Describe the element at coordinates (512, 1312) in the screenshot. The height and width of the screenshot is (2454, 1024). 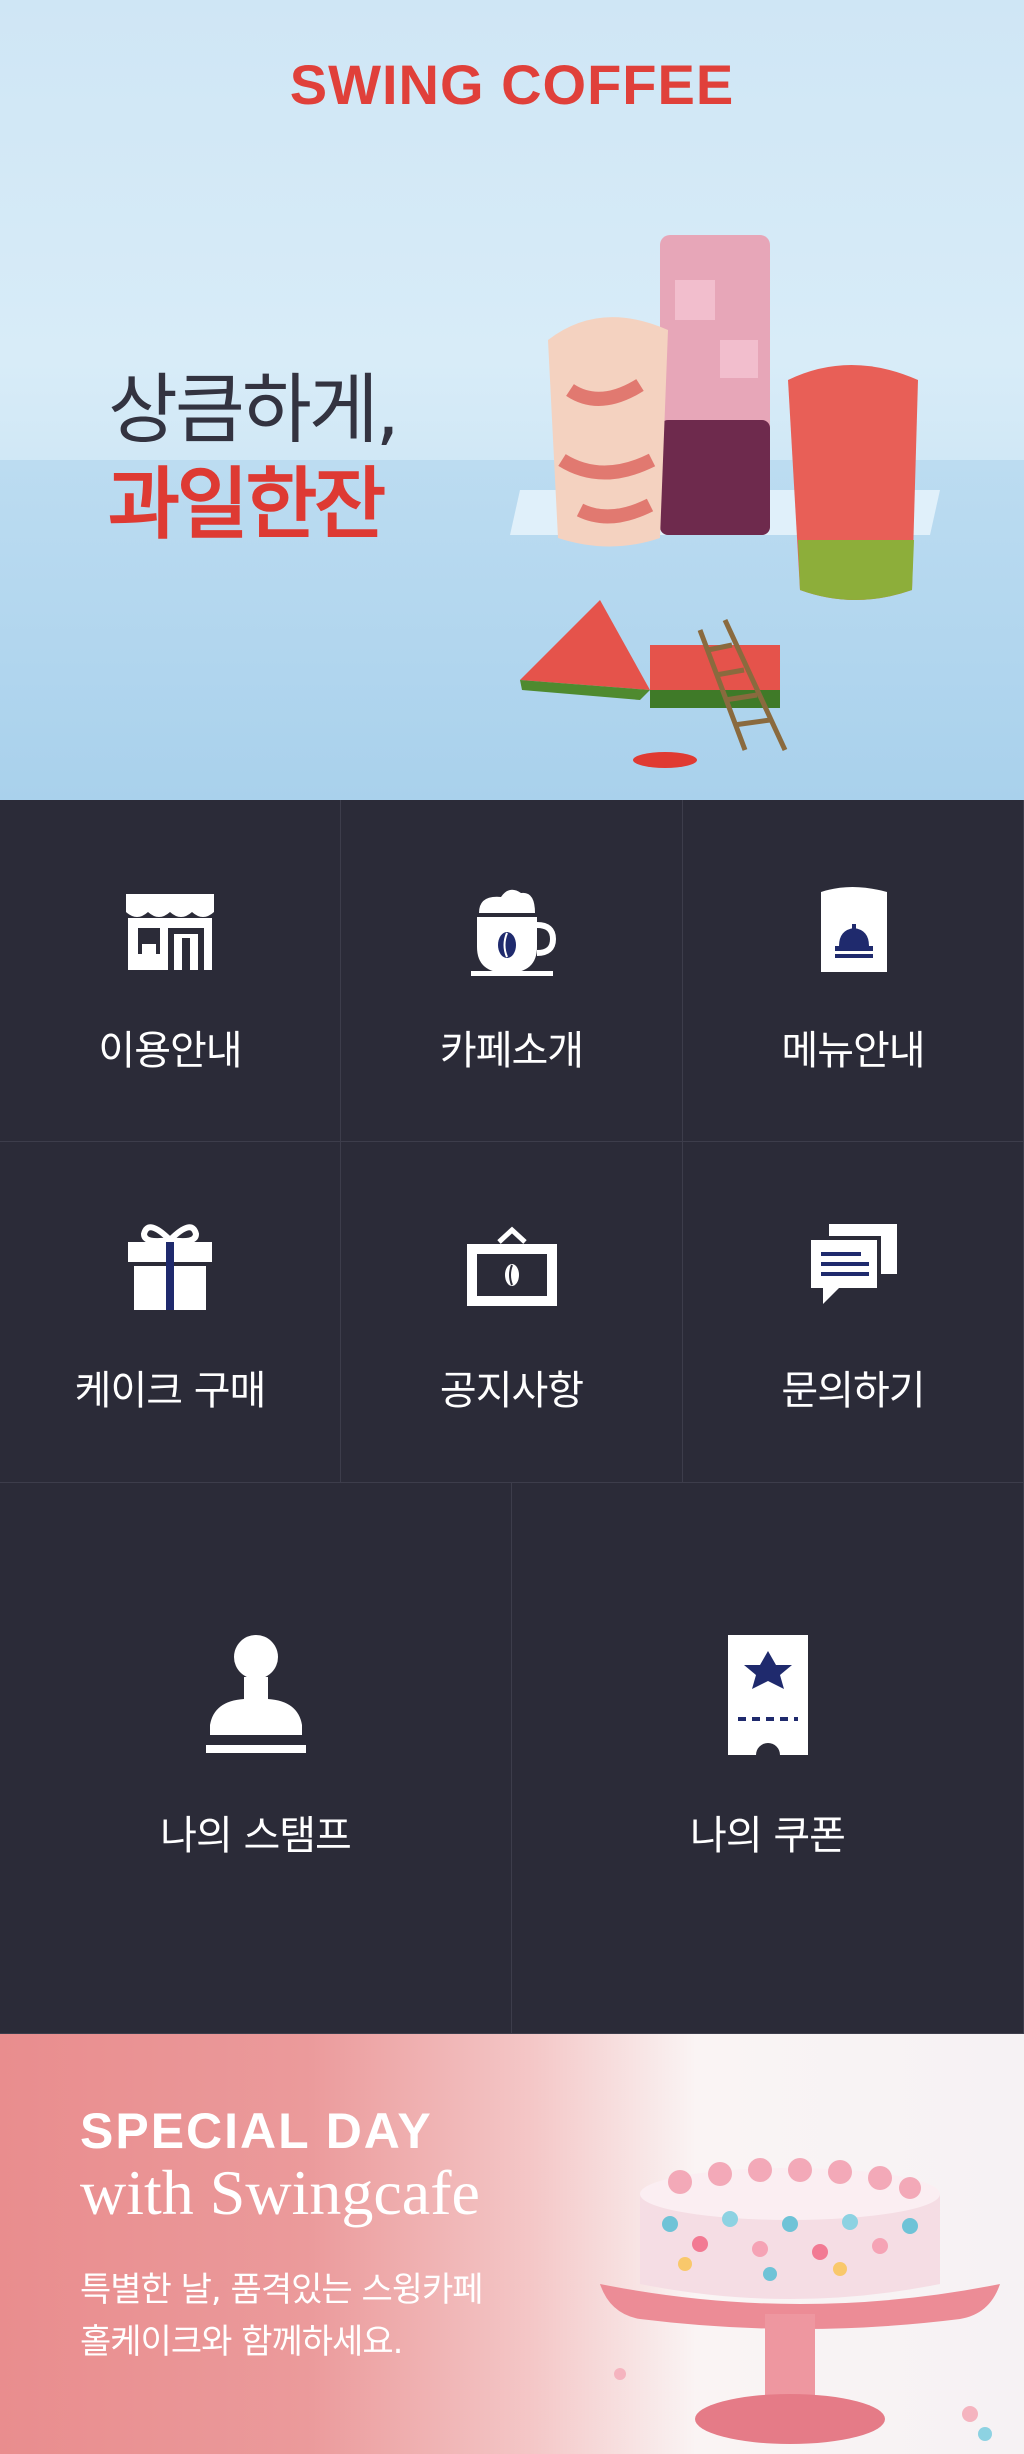
I see `menu-item-notice: 공지사항` at that location.